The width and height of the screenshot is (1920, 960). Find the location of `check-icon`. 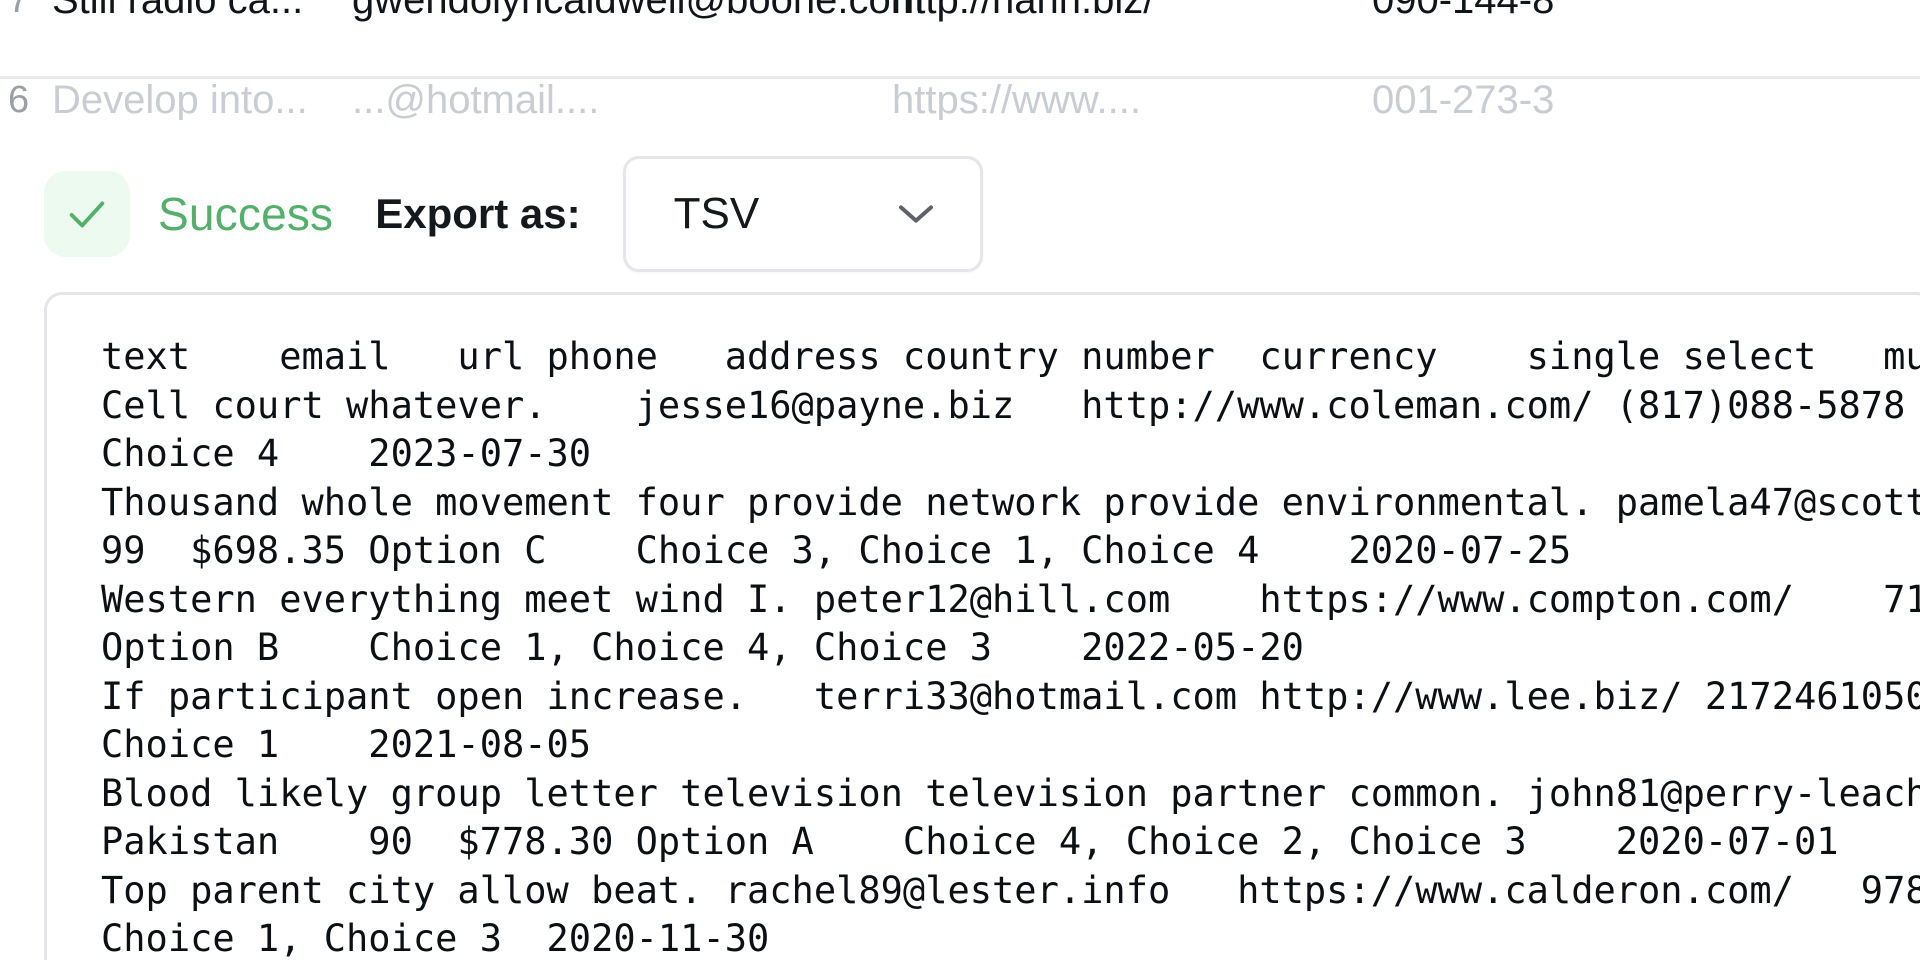

check-icon is located at coordinates (87, 214).